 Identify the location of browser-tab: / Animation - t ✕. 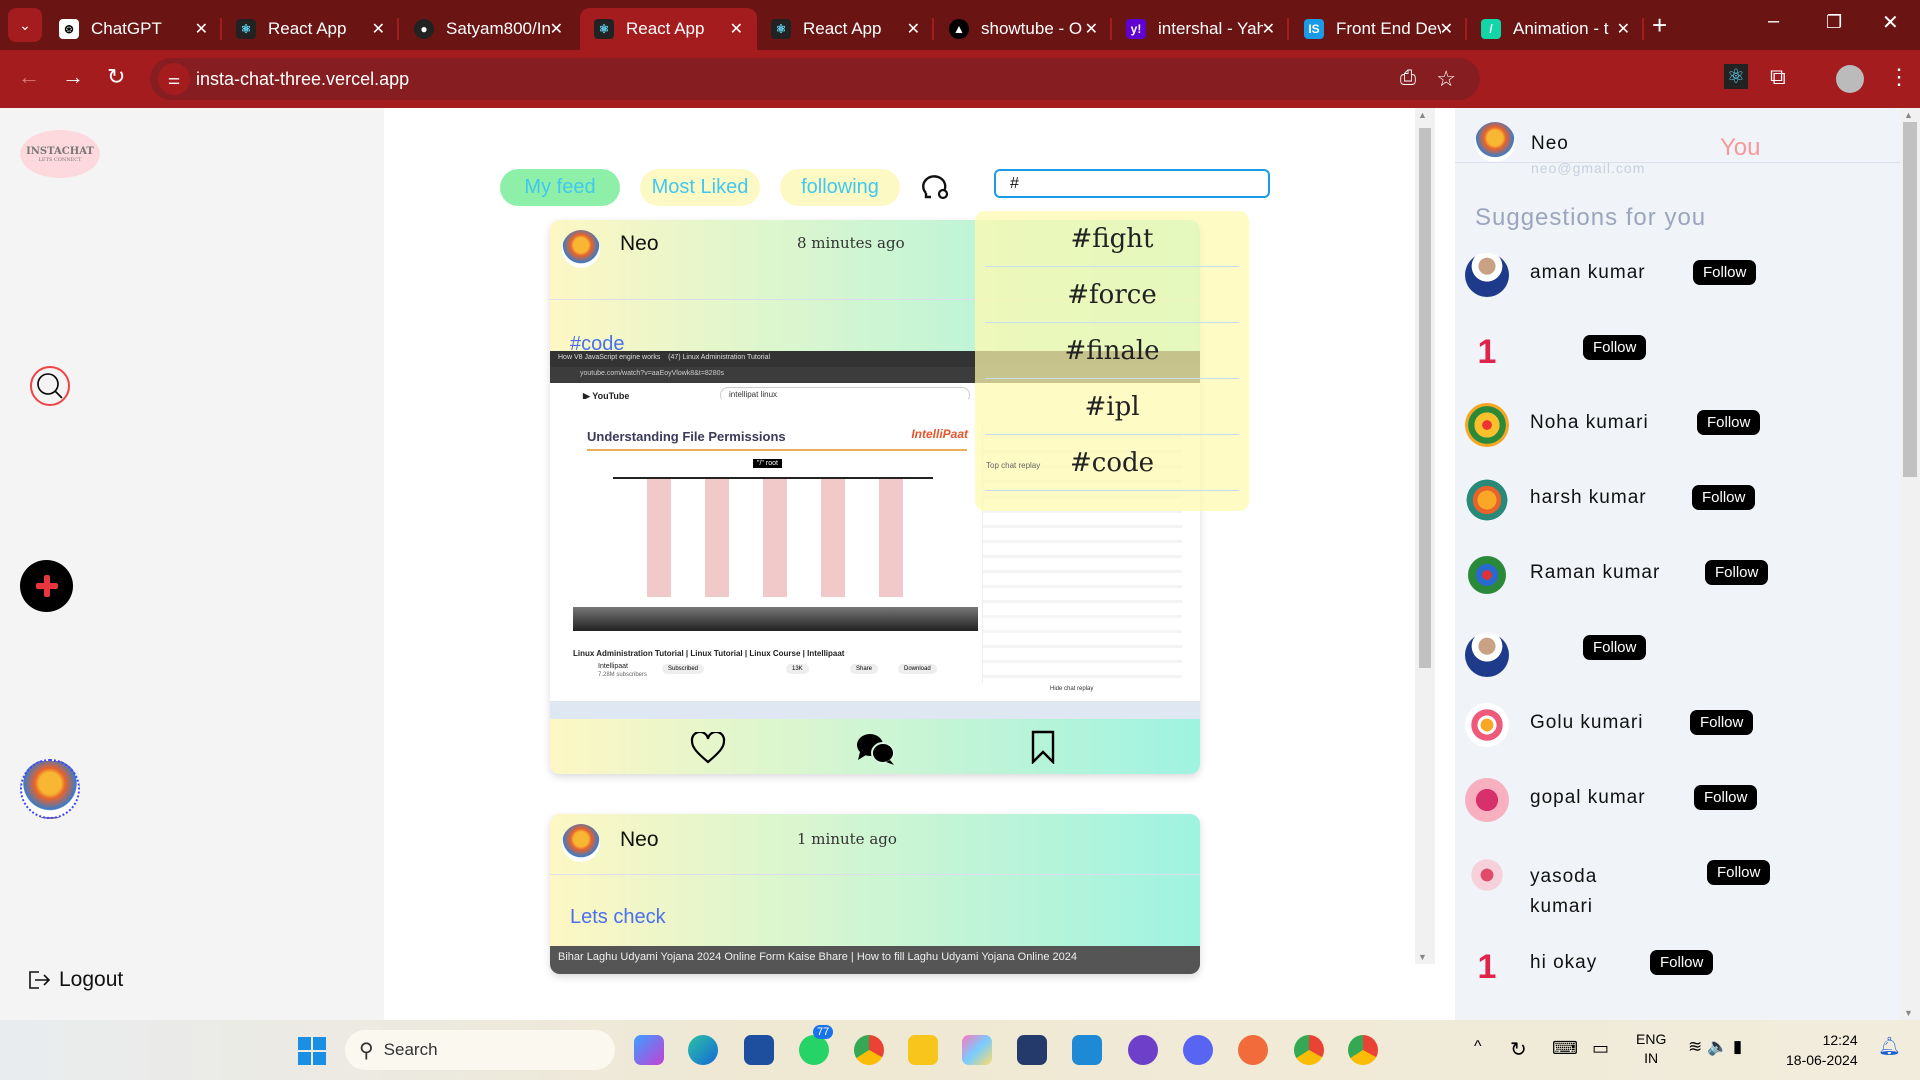
(1555, 29).